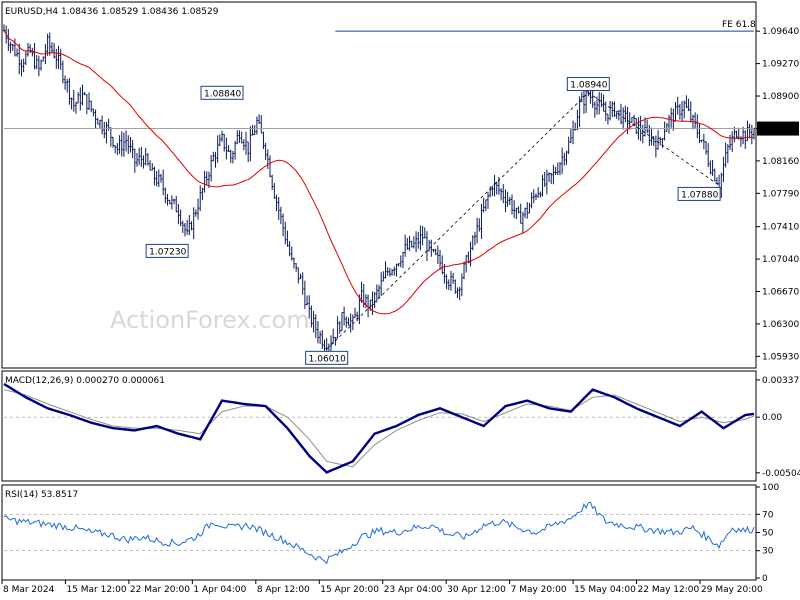  Describe the element at coordinates (379, 428) in the screenshot. I see `macd-series-line` at that location.